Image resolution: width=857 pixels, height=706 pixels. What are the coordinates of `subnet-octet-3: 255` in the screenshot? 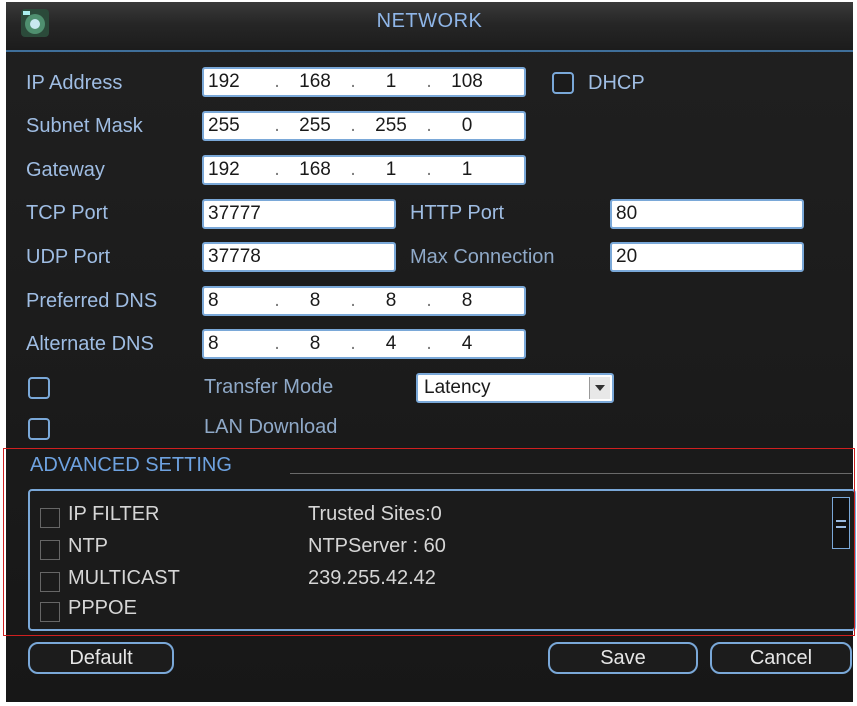 It's located at (391, 125).